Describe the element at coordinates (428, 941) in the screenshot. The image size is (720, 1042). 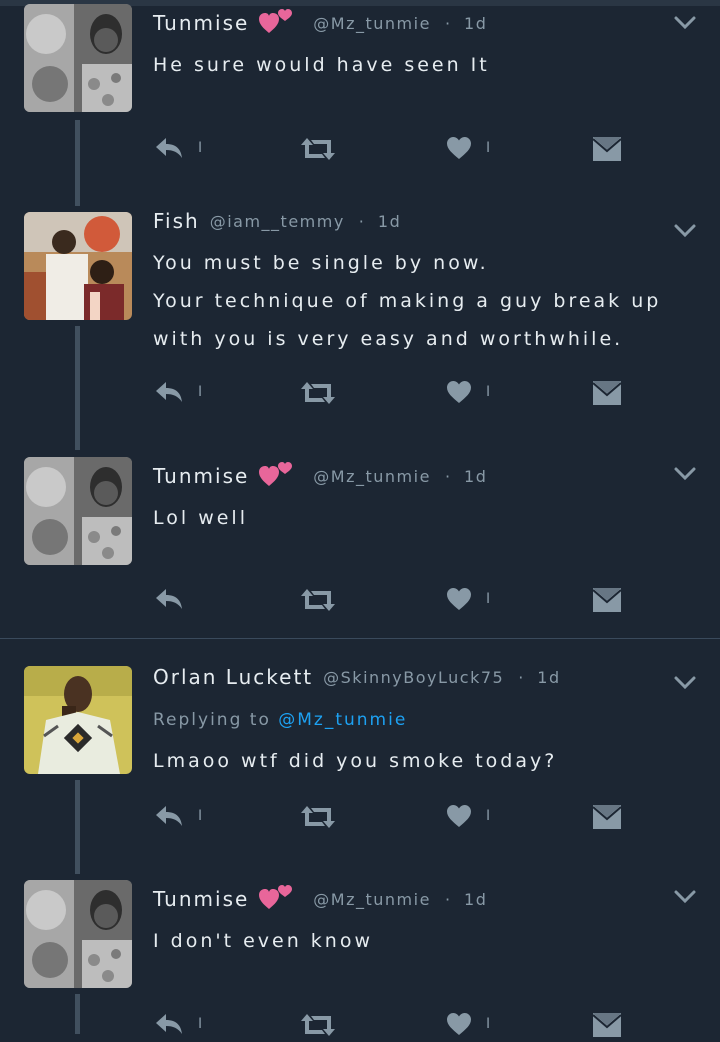
I see `tweet-body: I don't even know` at that location.